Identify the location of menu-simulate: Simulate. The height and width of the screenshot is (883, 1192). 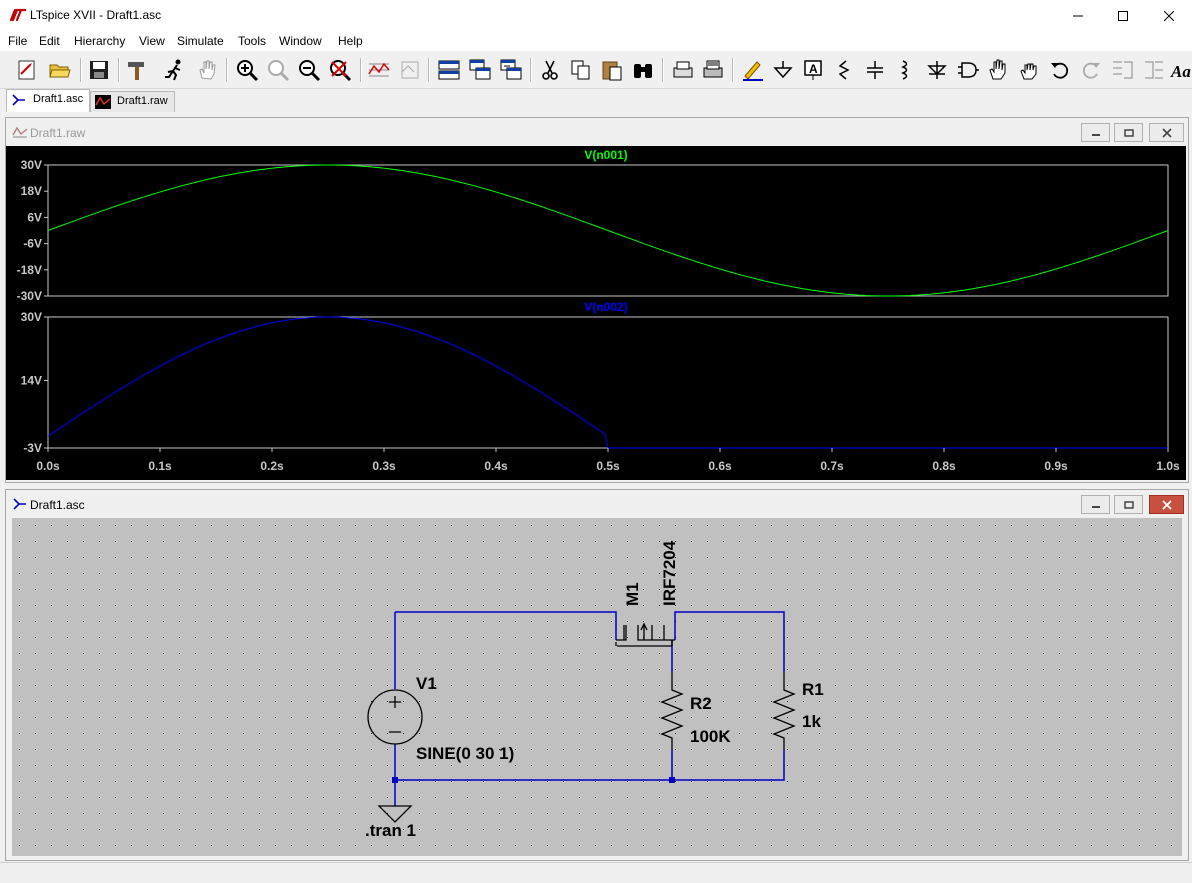
(200, 41).